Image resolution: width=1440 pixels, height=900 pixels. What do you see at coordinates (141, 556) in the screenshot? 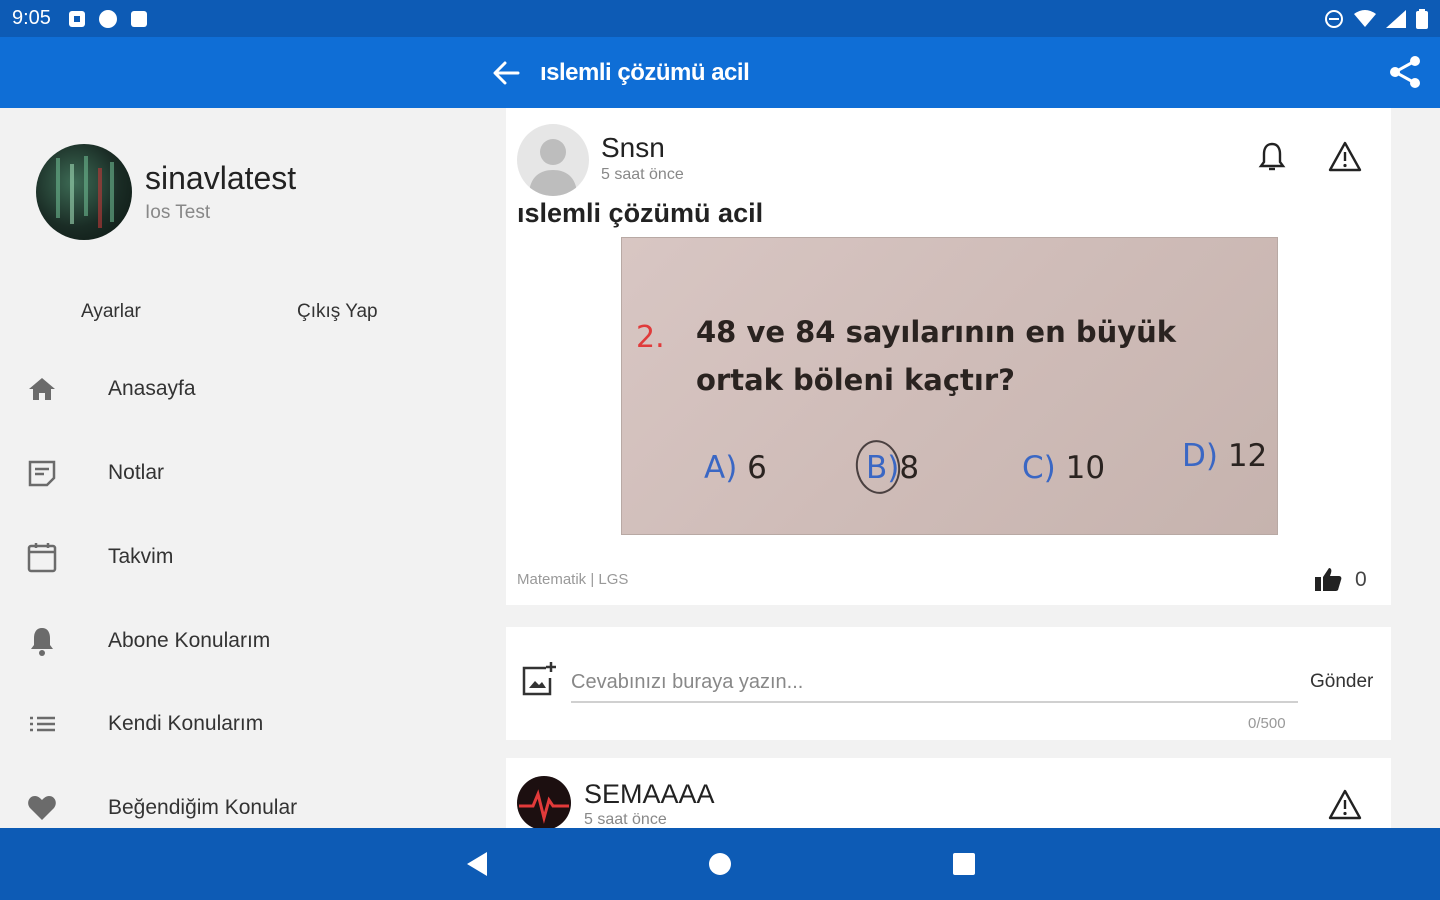
I see `nav-label: Takvim` at bounding box center [141, 556].